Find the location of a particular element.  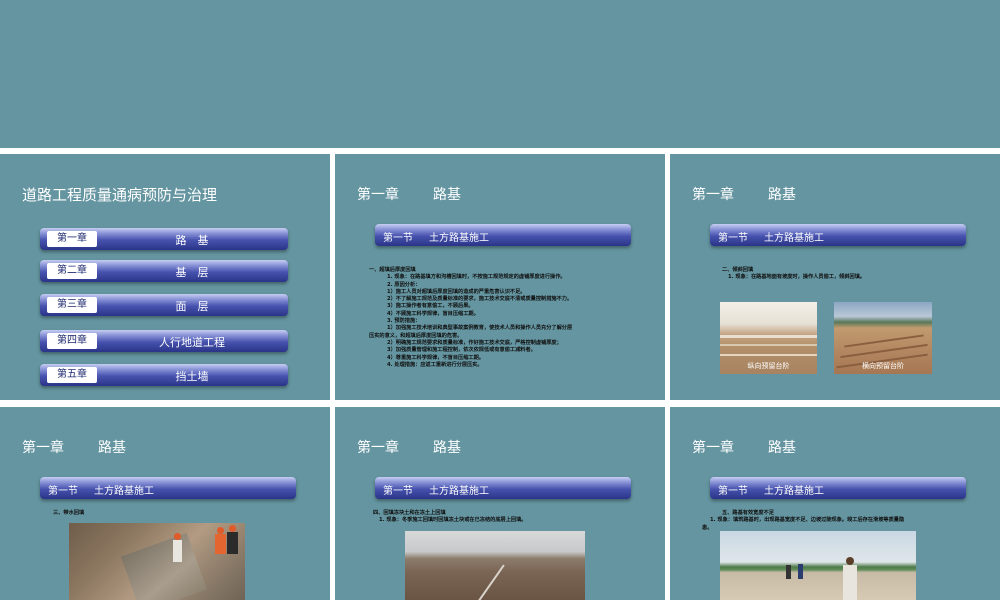

photo-longitudinal-steps: 纵向预留台阶 is located at coordinates (768, 338).